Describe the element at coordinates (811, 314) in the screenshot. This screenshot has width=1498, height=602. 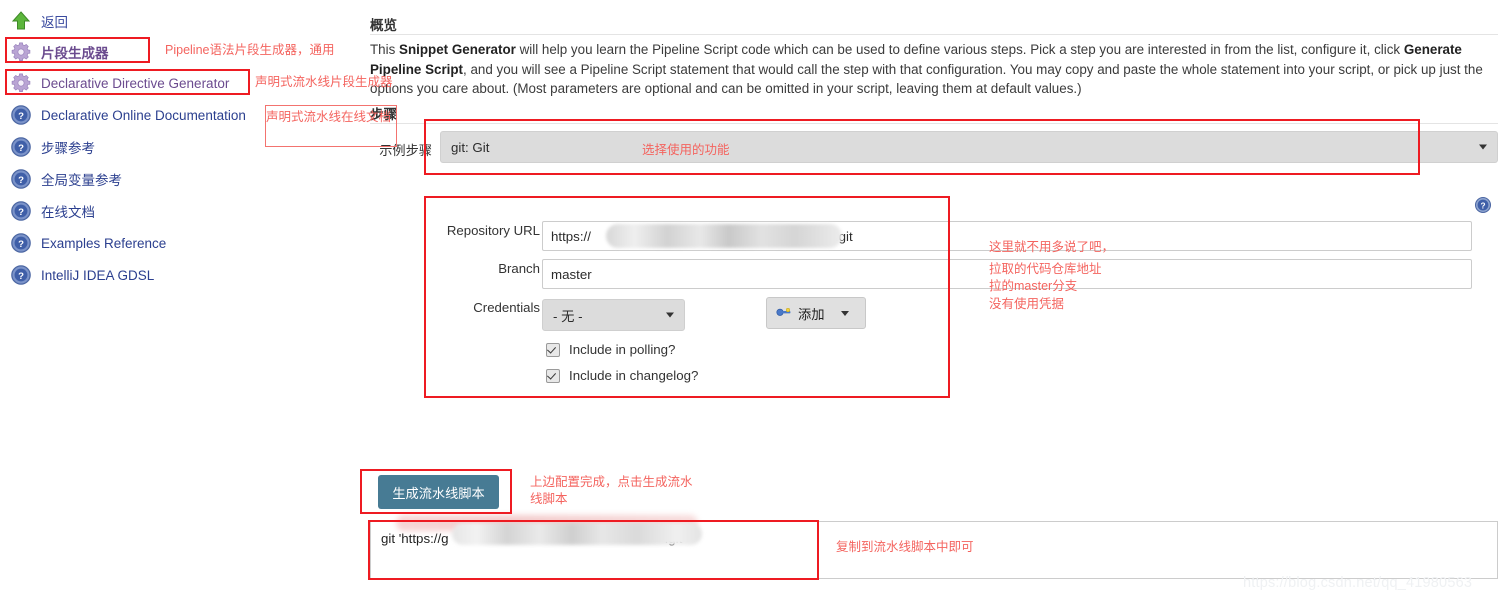
I see `add-credentials-label: 添加` at that location.